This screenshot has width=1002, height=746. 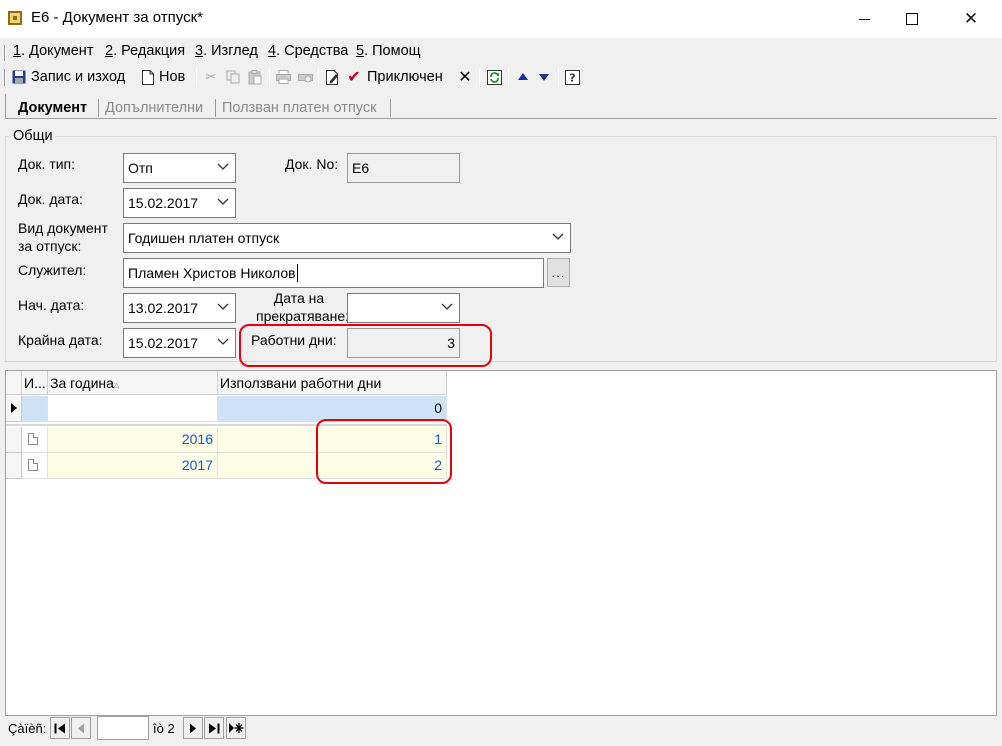 What do you see at coordinates (233, 77) in the screenshot?
I see `copy-icon` at bounding box center [233, 77].